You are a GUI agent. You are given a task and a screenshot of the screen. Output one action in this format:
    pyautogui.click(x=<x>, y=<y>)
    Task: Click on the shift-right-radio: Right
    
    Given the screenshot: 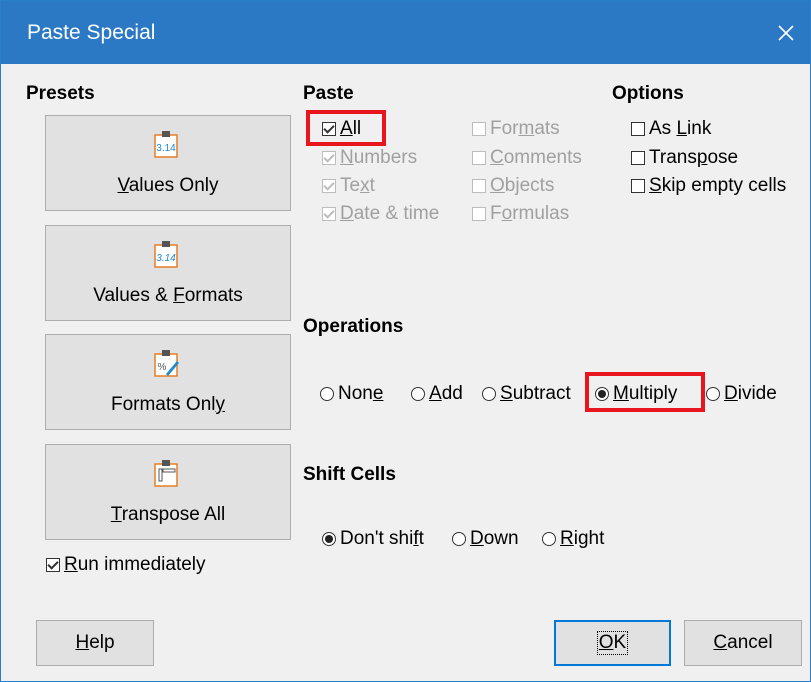 What is the action you would take?
    pyautogui.click(x=573, y=539)
    